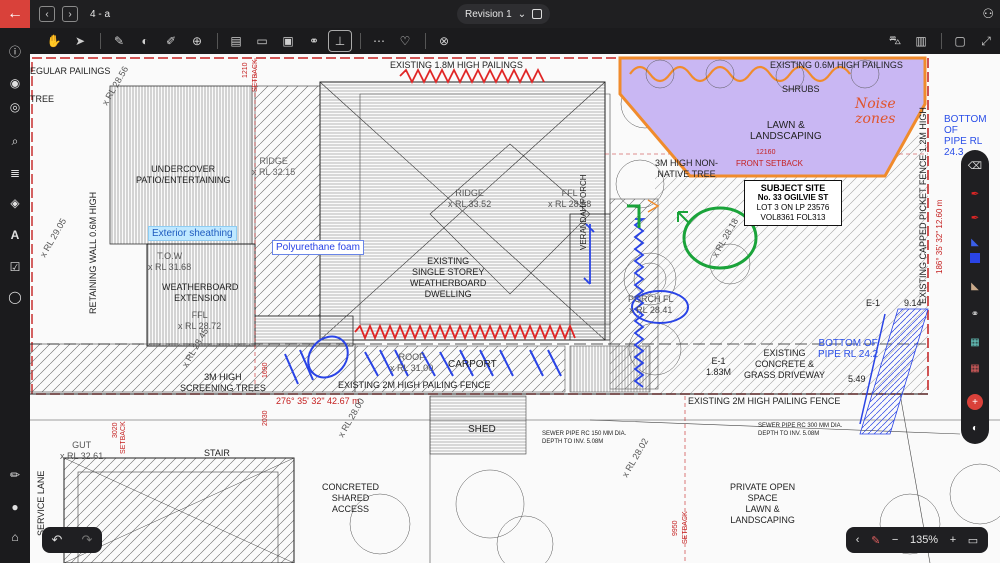 The height and width of the screenshot is (563, 1000). I want to click on undo-redo-bar: ↶ ↷, so click(72, 540).